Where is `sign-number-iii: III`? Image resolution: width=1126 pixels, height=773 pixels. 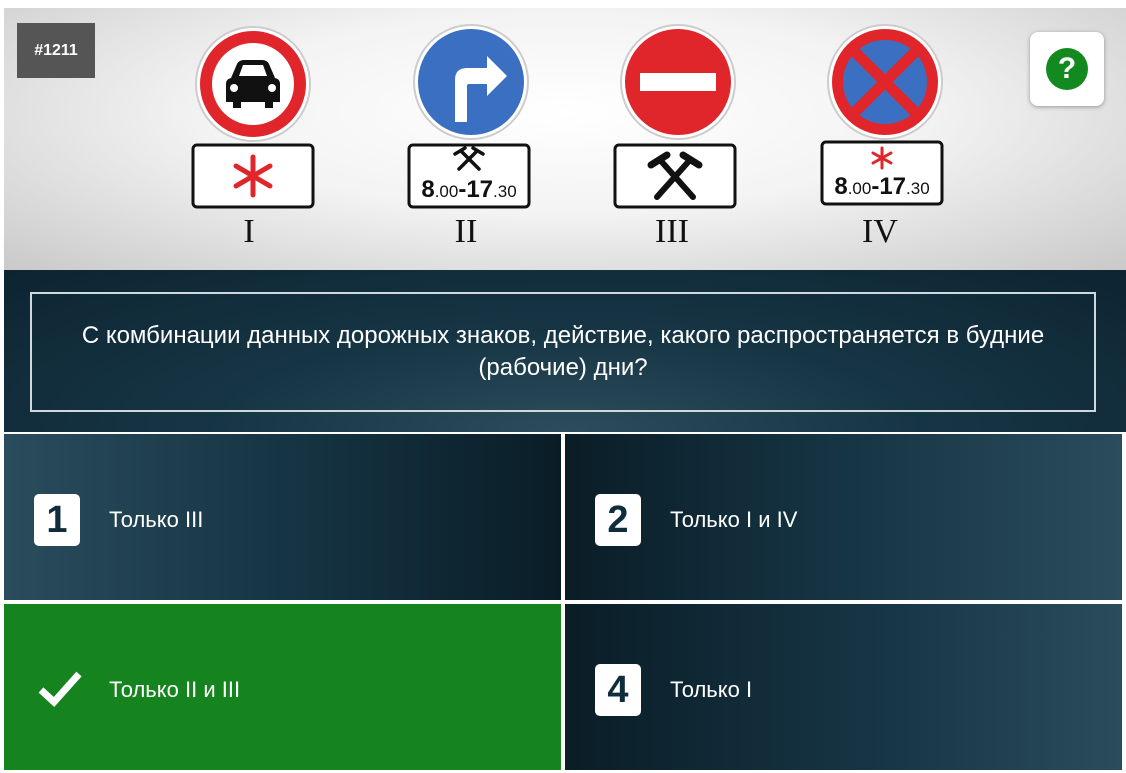
sign-number-iii: III is located at coordinates (672, 231).